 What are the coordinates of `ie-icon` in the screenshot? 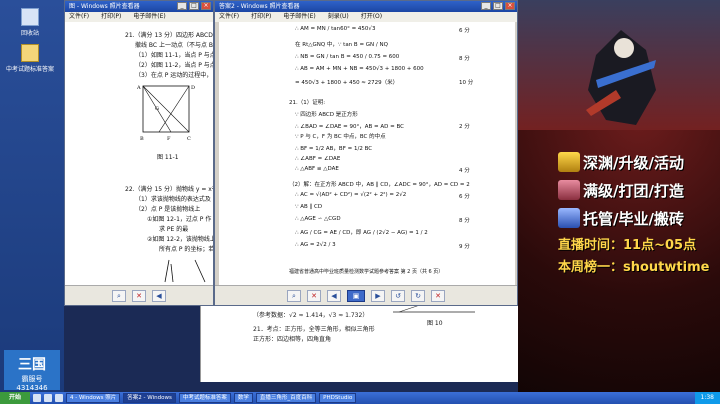 It's located at (37, 398).